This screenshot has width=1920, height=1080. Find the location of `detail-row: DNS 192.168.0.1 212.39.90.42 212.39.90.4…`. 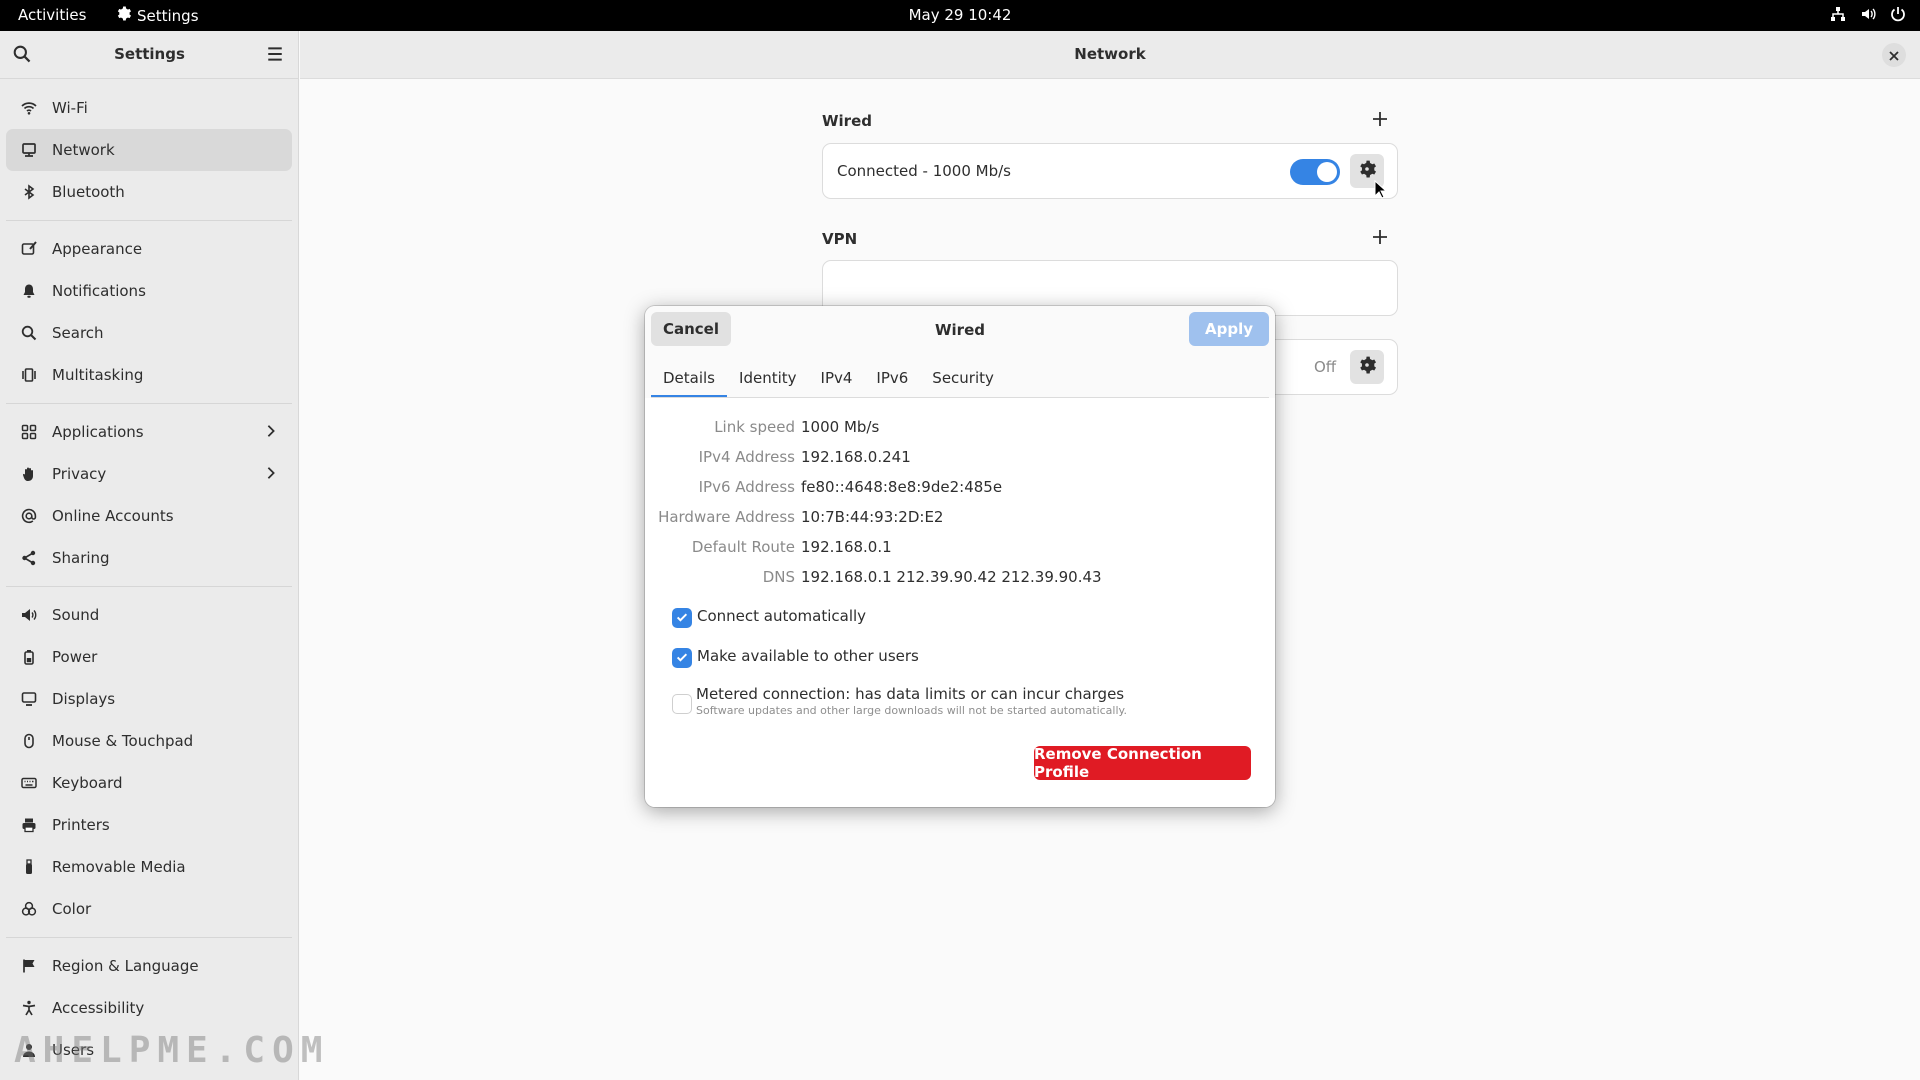

detail-row: DNS 192.168.0.1 212.39.90.42 212.39.90.4… is located at coordinates (960, 579).